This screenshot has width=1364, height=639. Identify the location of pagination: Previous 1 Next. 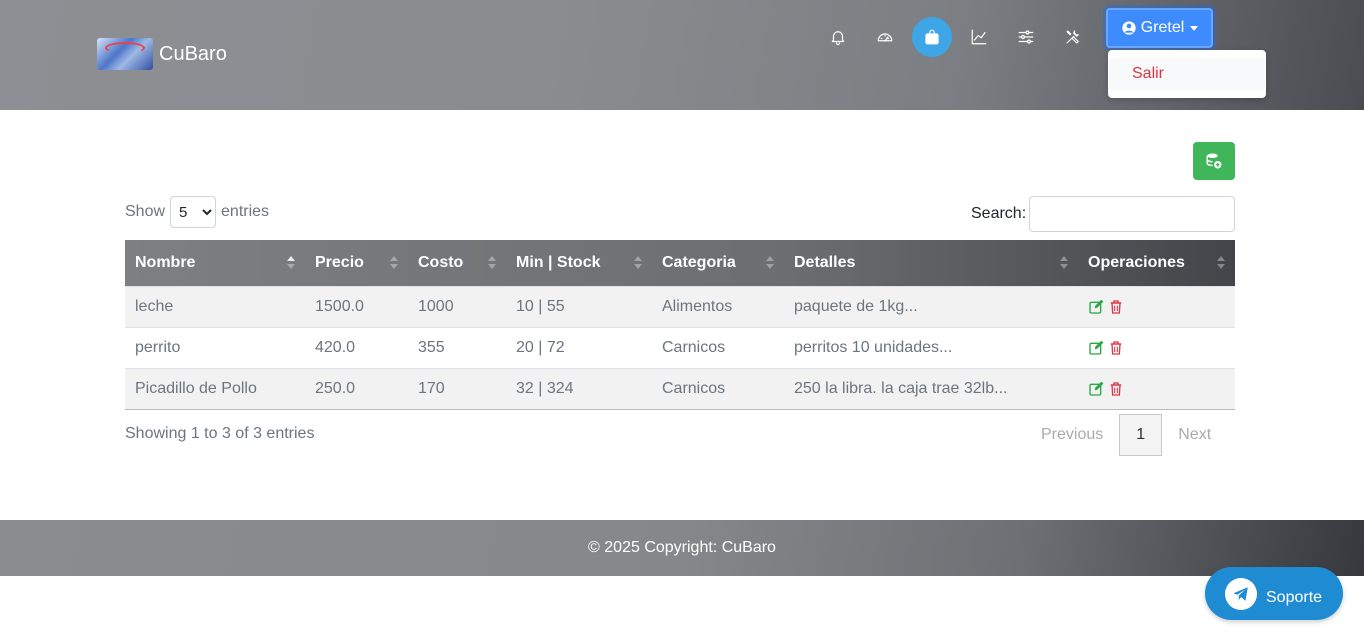
(1126, 435).